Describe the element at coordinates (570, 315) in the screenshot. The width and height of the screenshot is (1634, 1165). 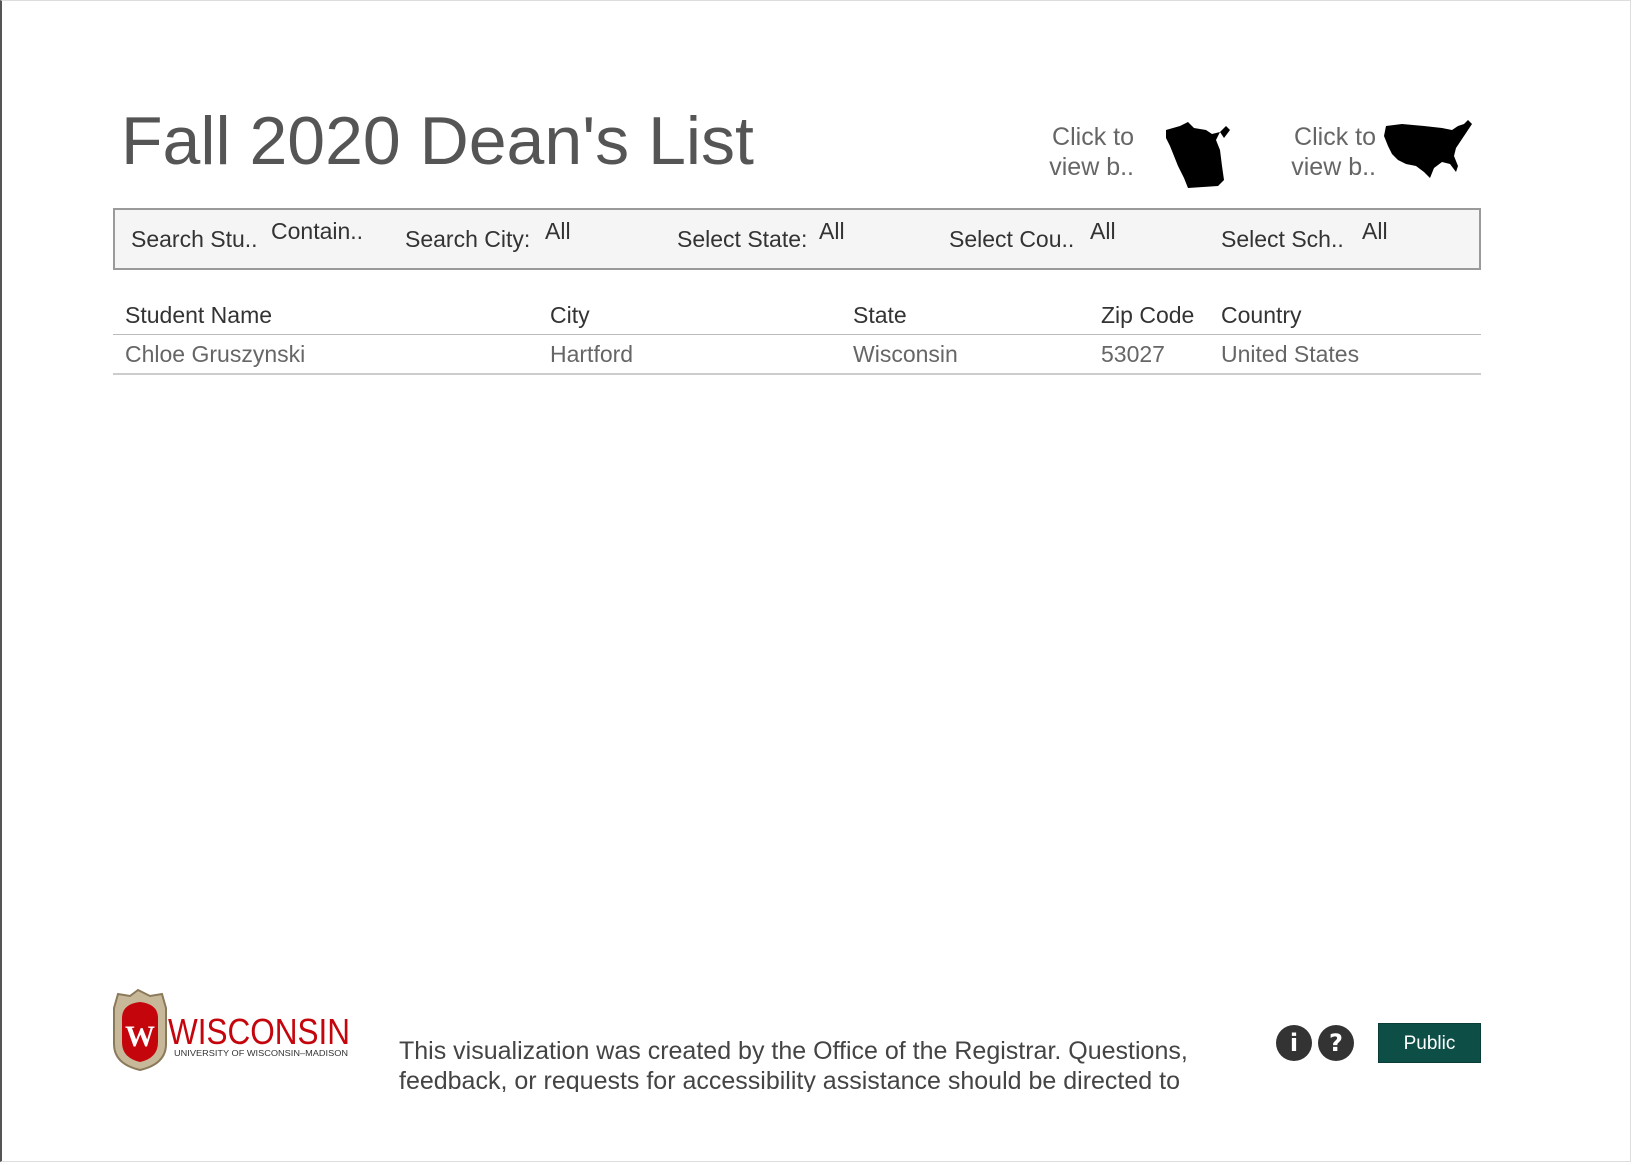
I see `column-header-city: City` at that location.